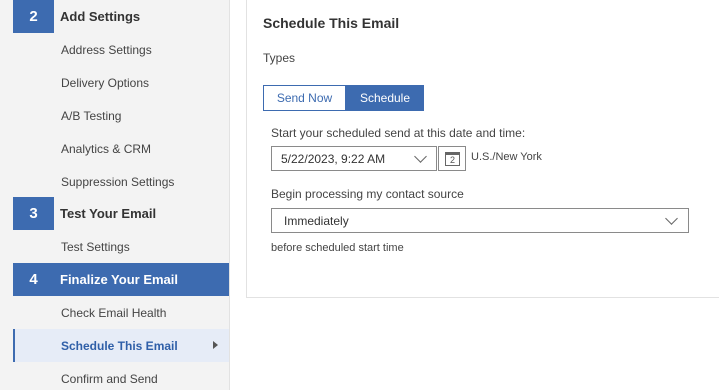 The width and height of the screenshot is (719, 390). I want to click on step-2-header: 2 Add Settings, so click(121, 16).